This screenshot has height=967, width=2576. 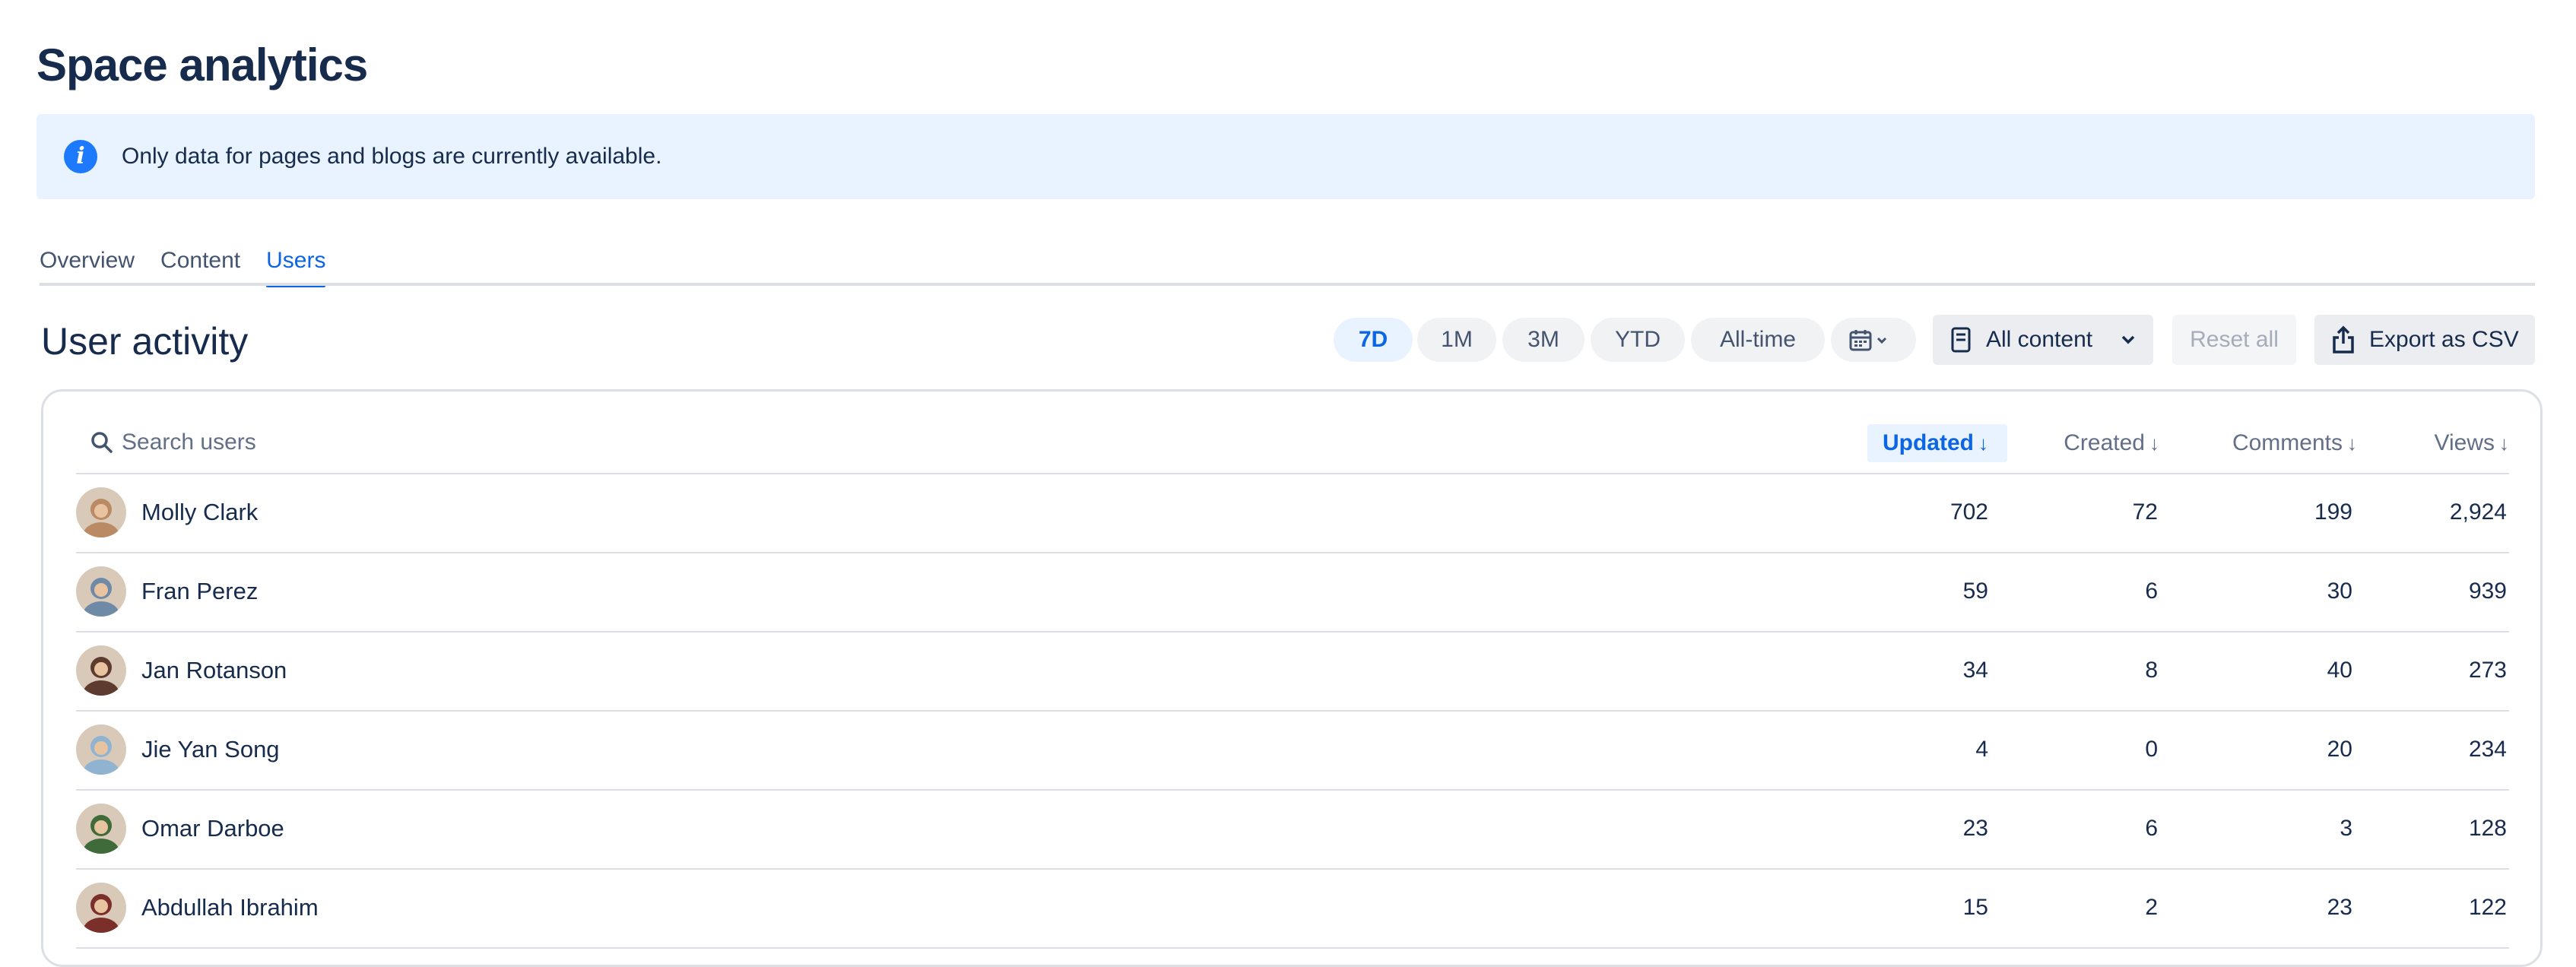 What do you see at coordinates (2340, 591) in the screenshot?
I see `cell-comments: 30` at bounding box center [2340, 591].